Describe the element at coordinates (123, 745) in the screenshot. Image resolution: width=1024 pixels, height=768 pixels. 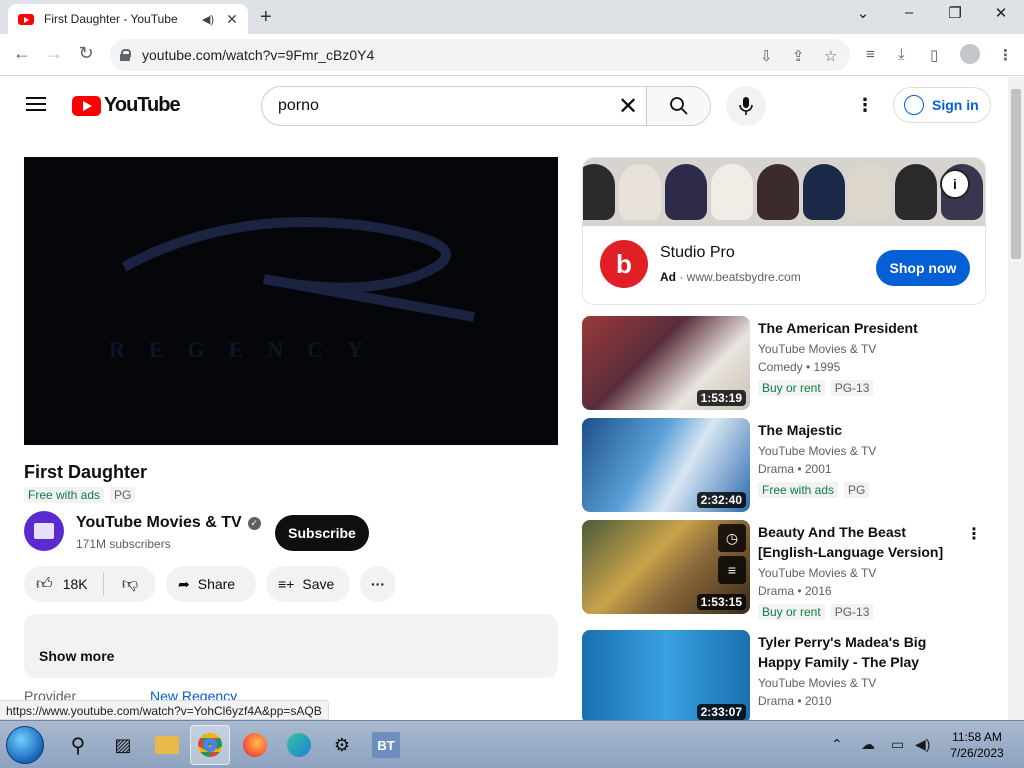
I see `photos-icon: ▨` at that location.